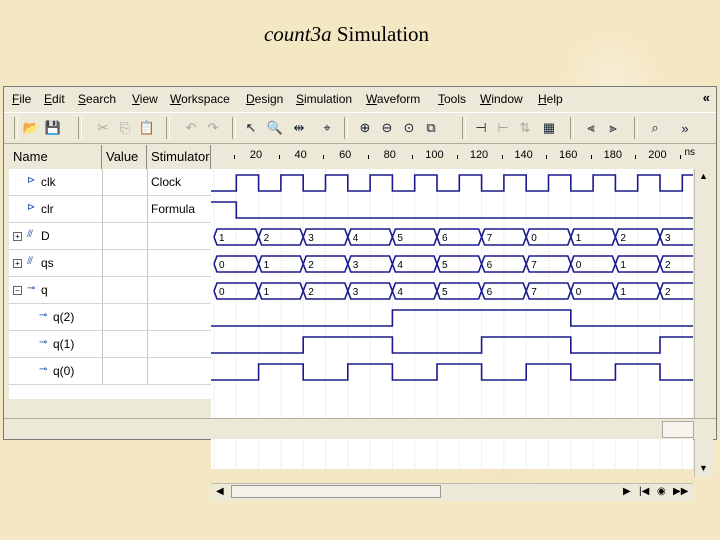  I want to click on signal-name: D, so click(45, 236).